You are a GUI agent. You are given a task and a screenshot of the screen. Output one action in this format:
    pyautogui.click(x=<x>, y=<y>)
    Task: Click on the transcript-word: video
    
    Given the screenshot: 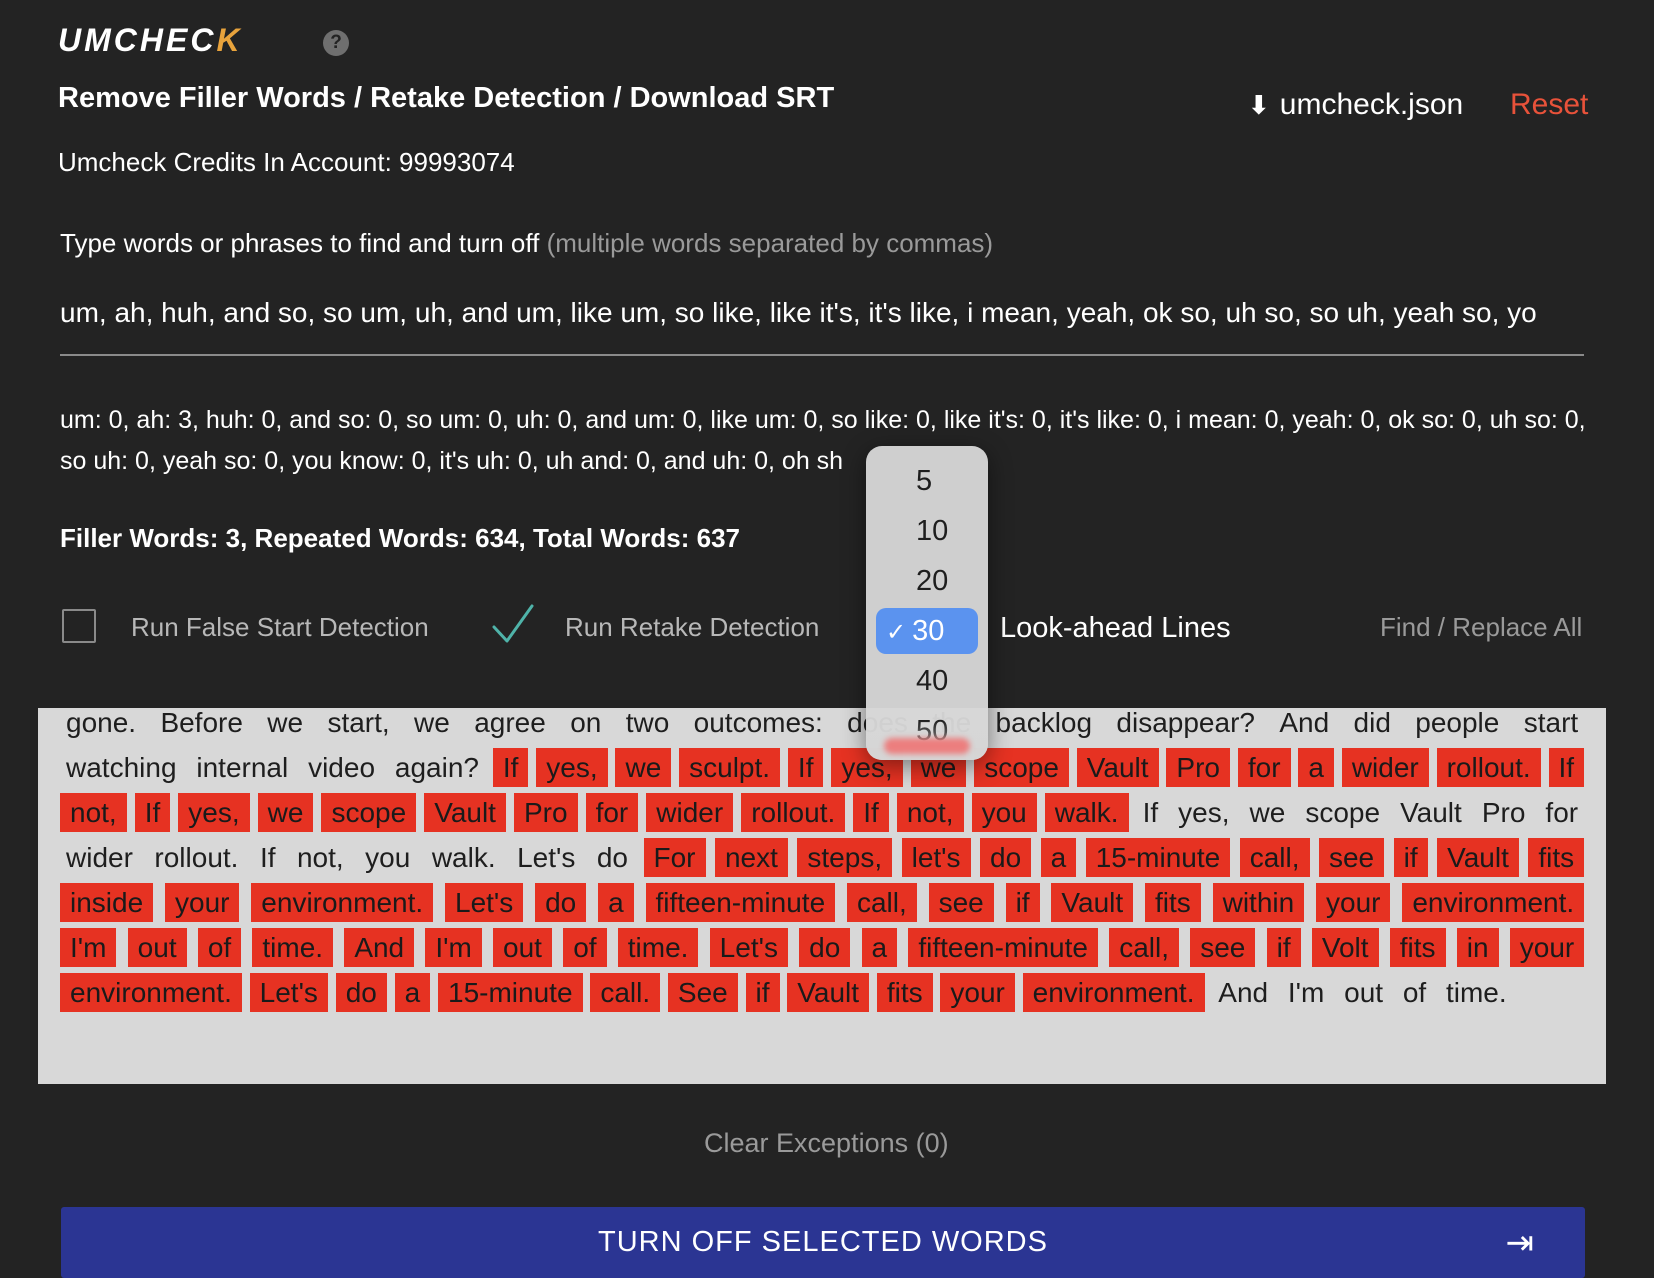 What is the action you would take?
    pyautogui.click(x=341, y=767)
    